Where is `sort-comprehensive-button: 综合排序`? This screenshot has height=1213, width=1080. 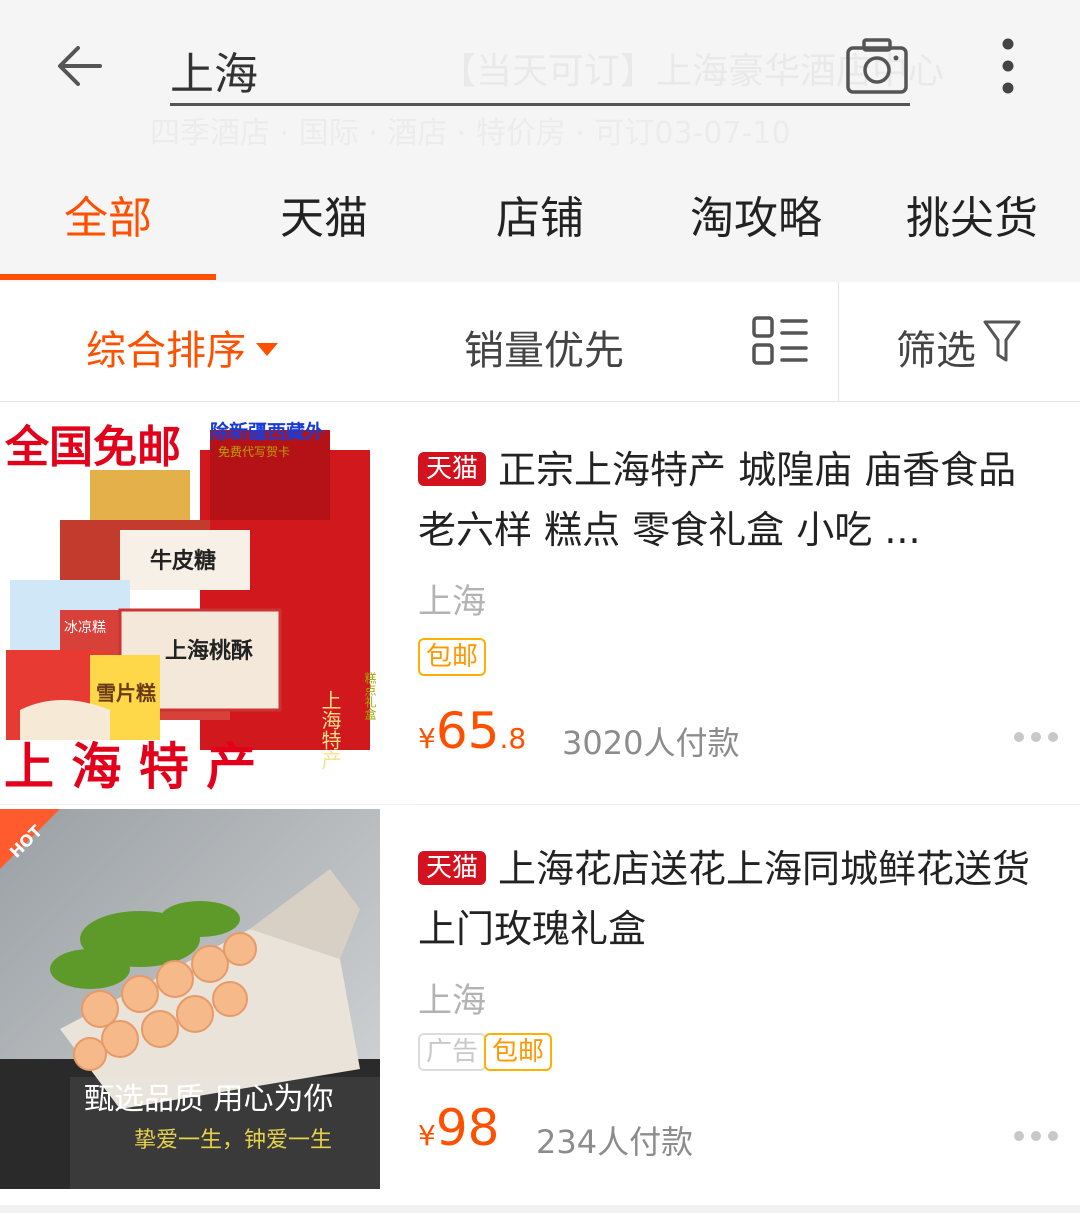 sort-comprehensive-button: 综合排序 is located at coordinates (182, 347).